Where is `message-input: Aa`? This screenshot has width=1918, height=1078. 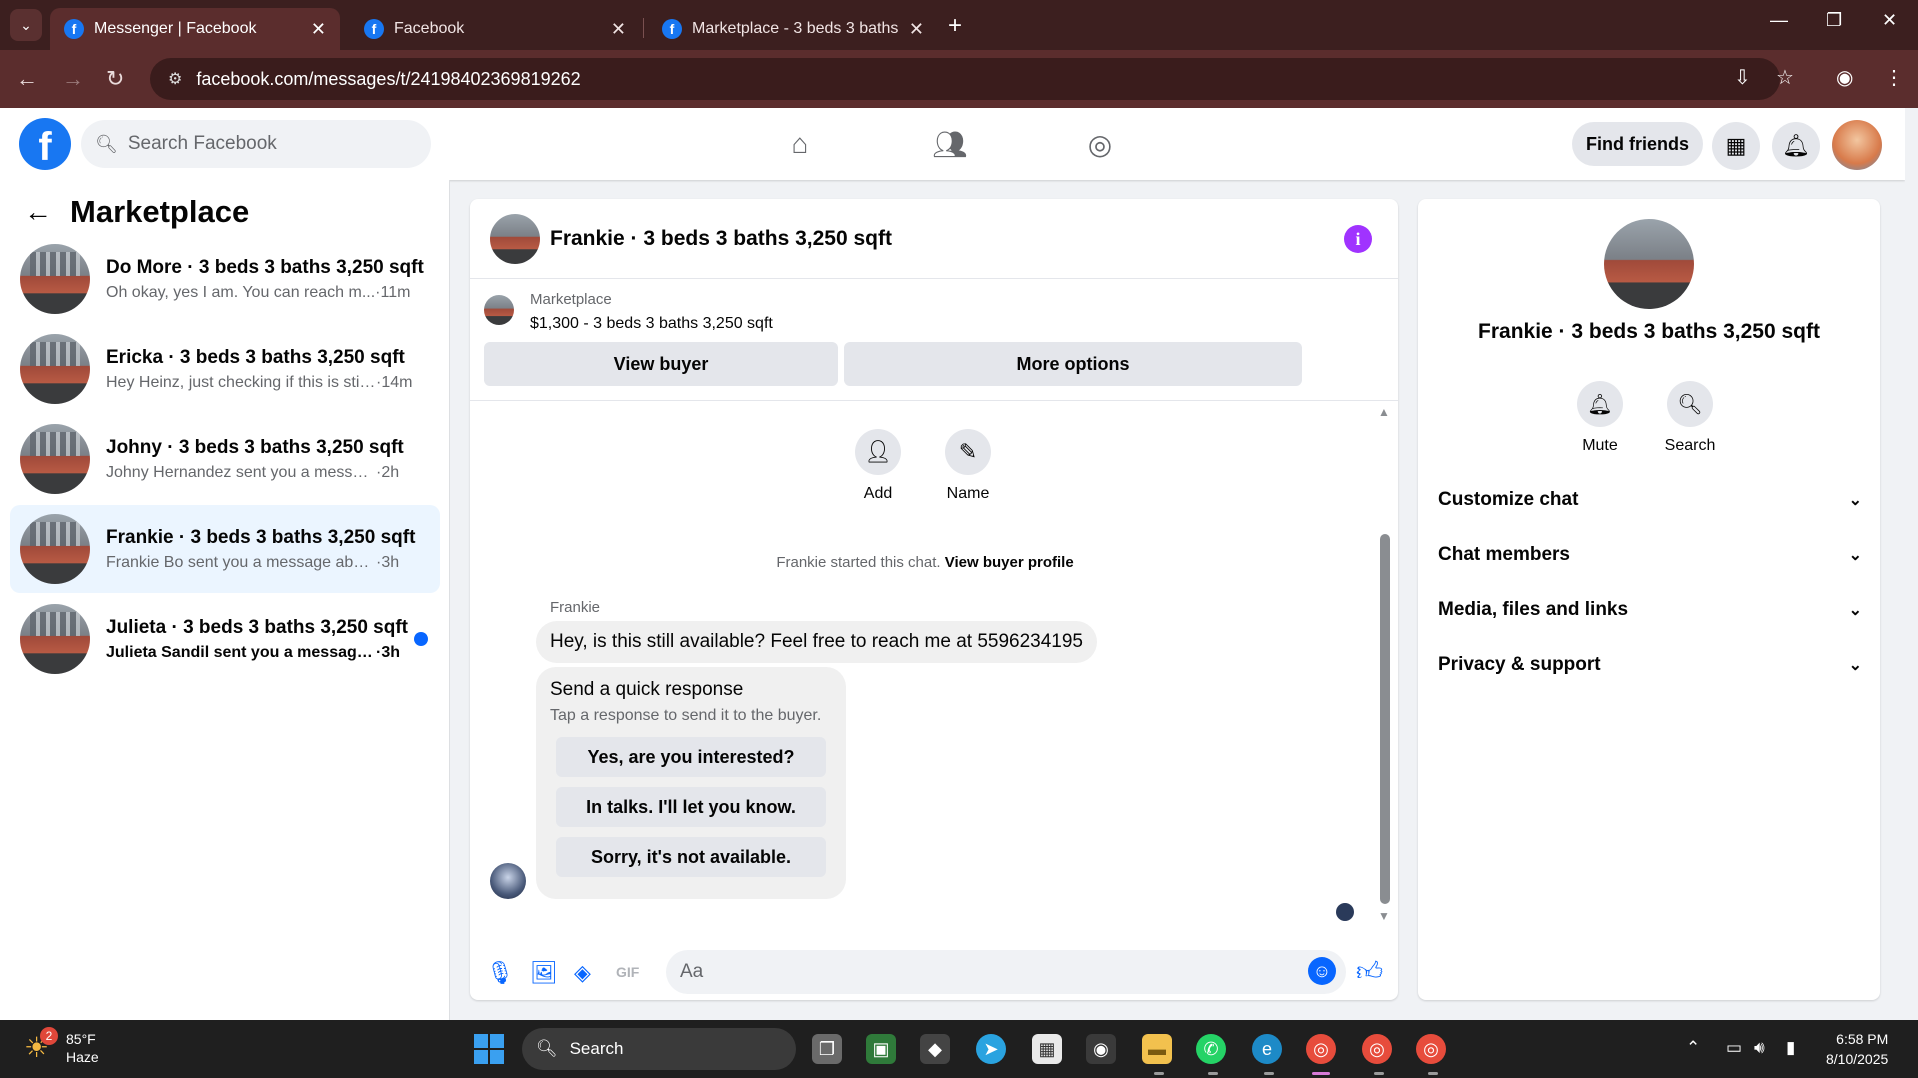
message-input: Aa is located at coordinates (1006, 972).